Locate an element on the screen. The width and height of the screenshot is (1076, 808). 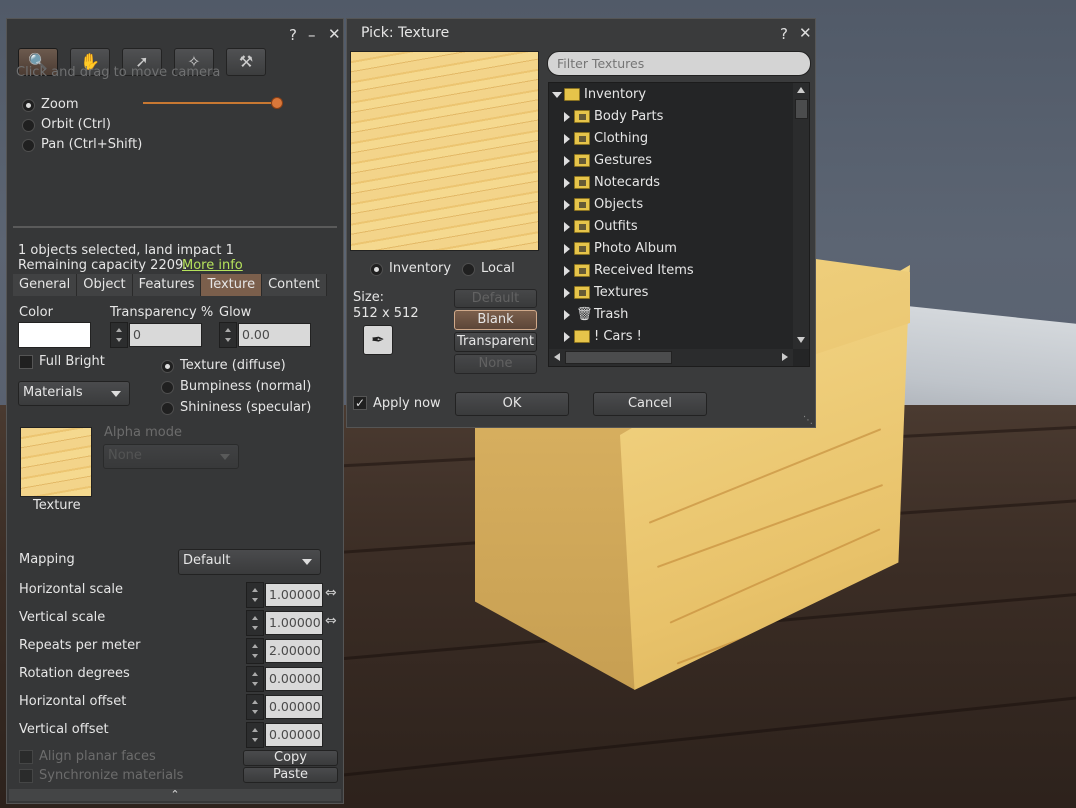
bumpiness-label: Bumpiness (normal) is located at coordinates (246, 386).